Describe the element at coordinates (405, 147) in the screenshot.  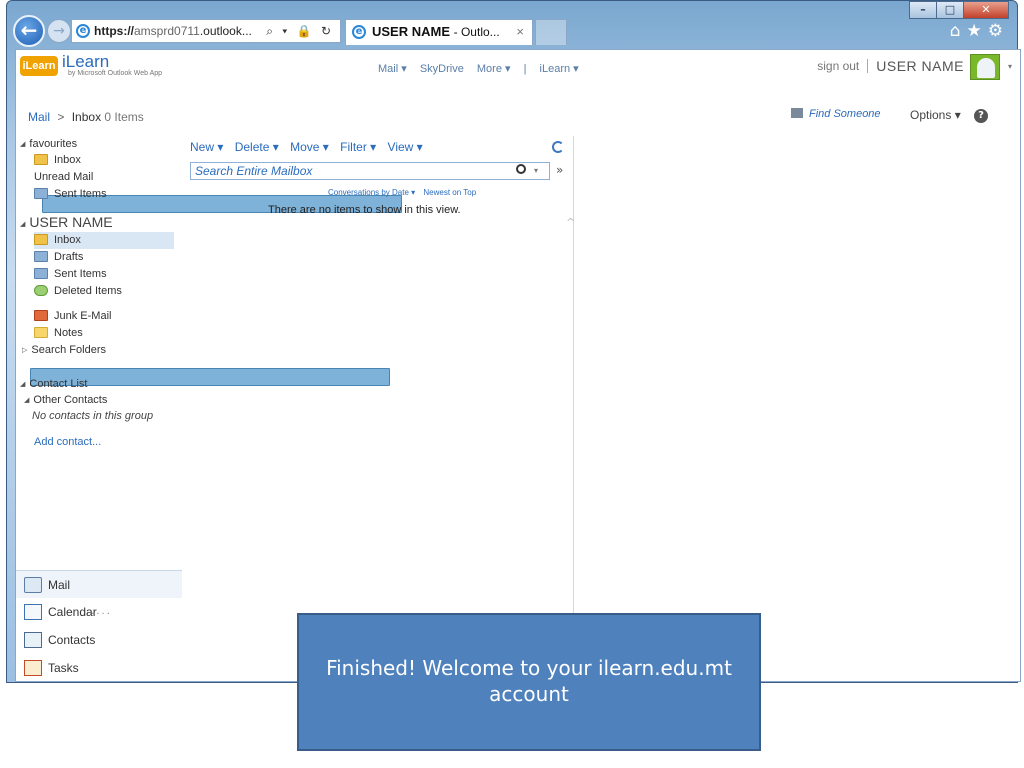
I see `view-button: View ▾` at that location.